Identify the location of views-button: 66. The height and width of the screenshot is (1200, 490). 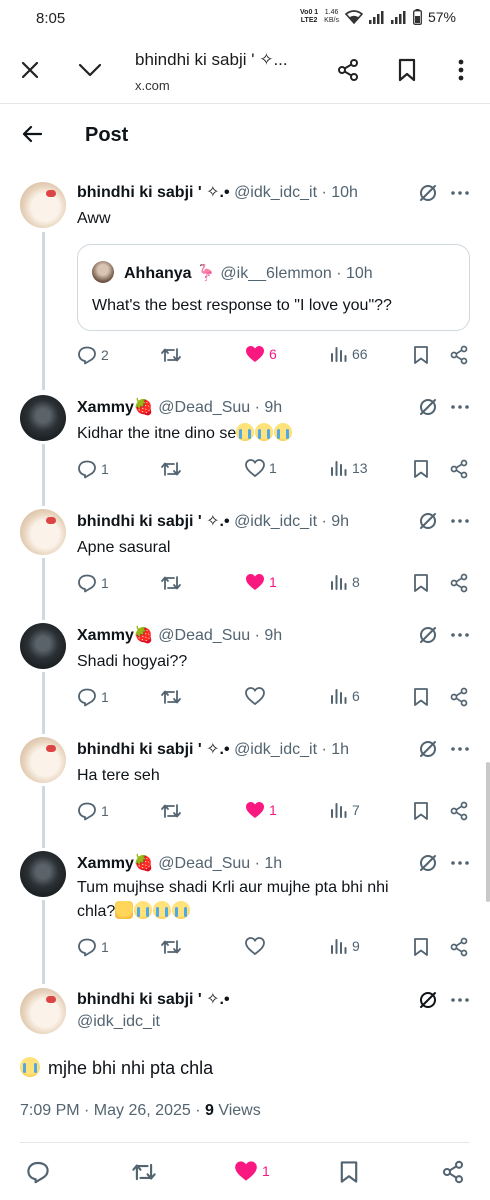
(349, 354).